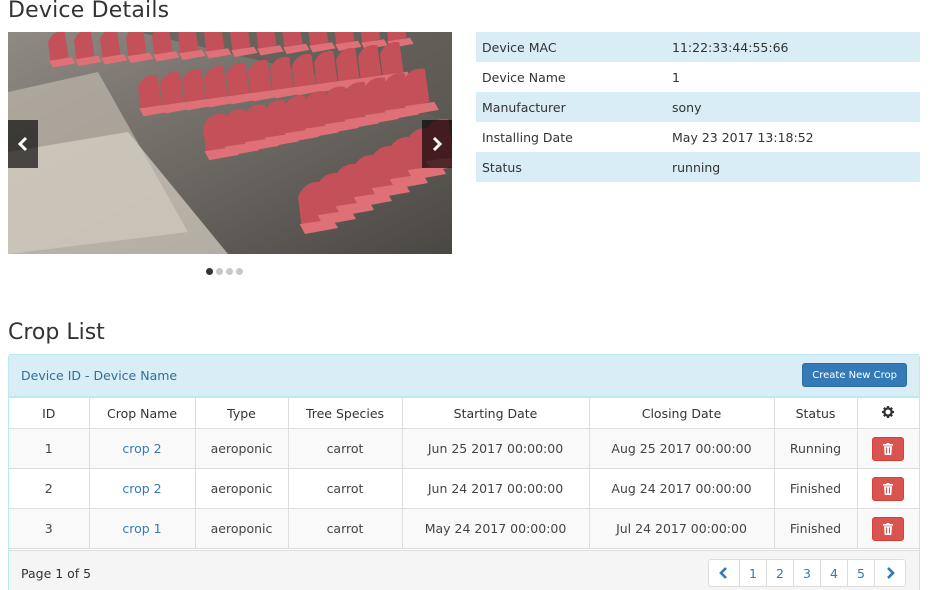  Describe the element at coordinates (89, 11) in the screenshot. I see `page-title: Device Details` at that location.